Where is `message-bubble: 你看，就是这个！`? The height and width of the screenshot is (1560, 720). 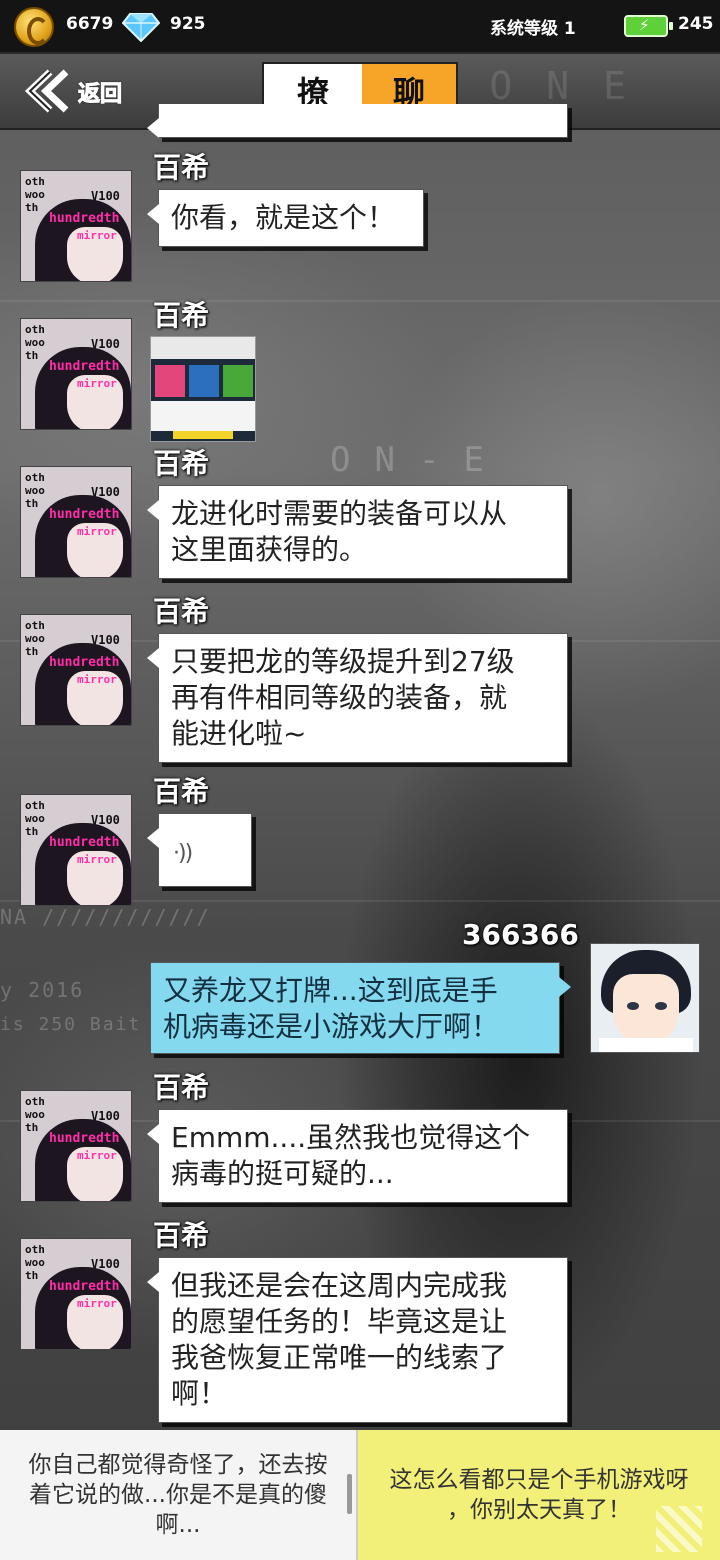 message-bubble: 你看，就是这个！ is located at coordinates (285, 218).